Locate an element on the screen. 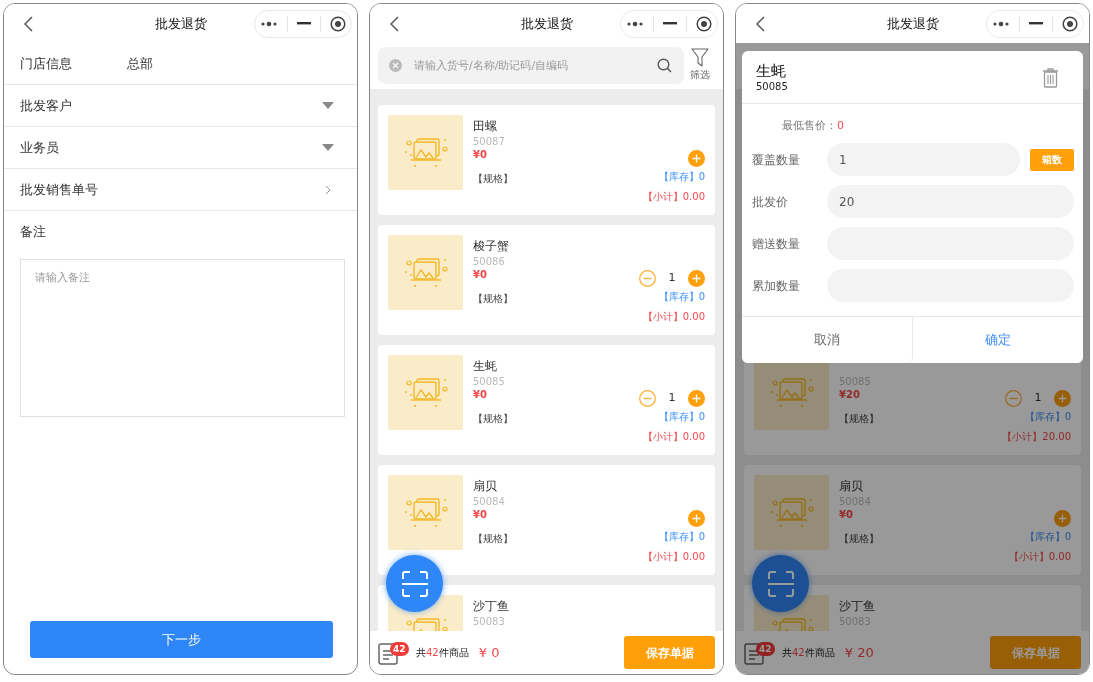 This screenshot has width=1093, height=682. product-card: 扇贝 50084 ¥0 【规格】 【库存】0 【小计】0.00 is located at coordinates (546, 520).